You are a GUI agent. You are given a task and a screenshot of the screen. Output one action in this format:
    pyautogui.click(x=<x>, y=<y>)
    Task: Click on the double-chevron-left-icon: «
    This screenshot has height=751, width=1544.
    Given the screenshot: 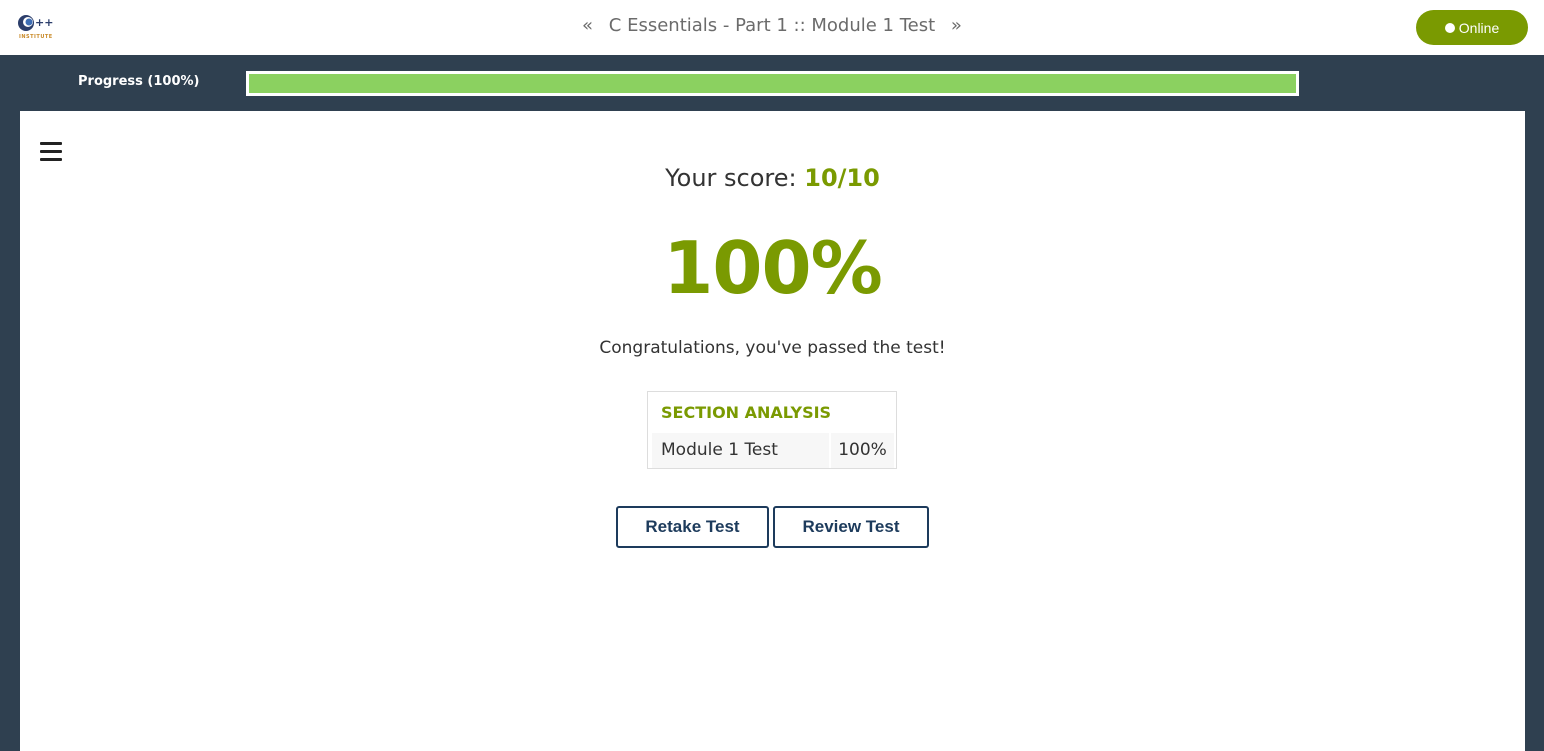 What is the action you would take?
    pyautogui.click(x=587, y=25)
    